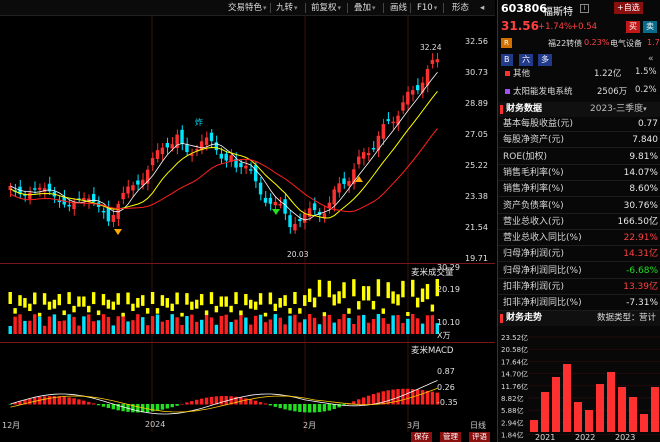  I want to click on save-button: 保存, so click(421, 437).